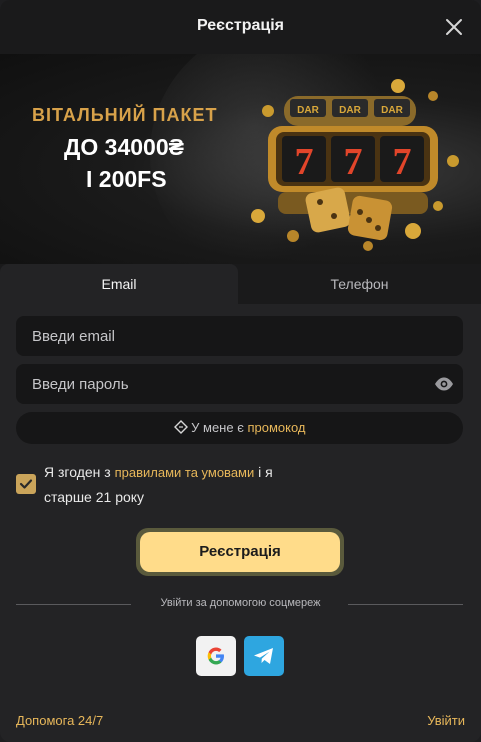  Describe the element at coordinates (350, 110) in the screenshot. I see `slot-label-2: DAR` at that location.